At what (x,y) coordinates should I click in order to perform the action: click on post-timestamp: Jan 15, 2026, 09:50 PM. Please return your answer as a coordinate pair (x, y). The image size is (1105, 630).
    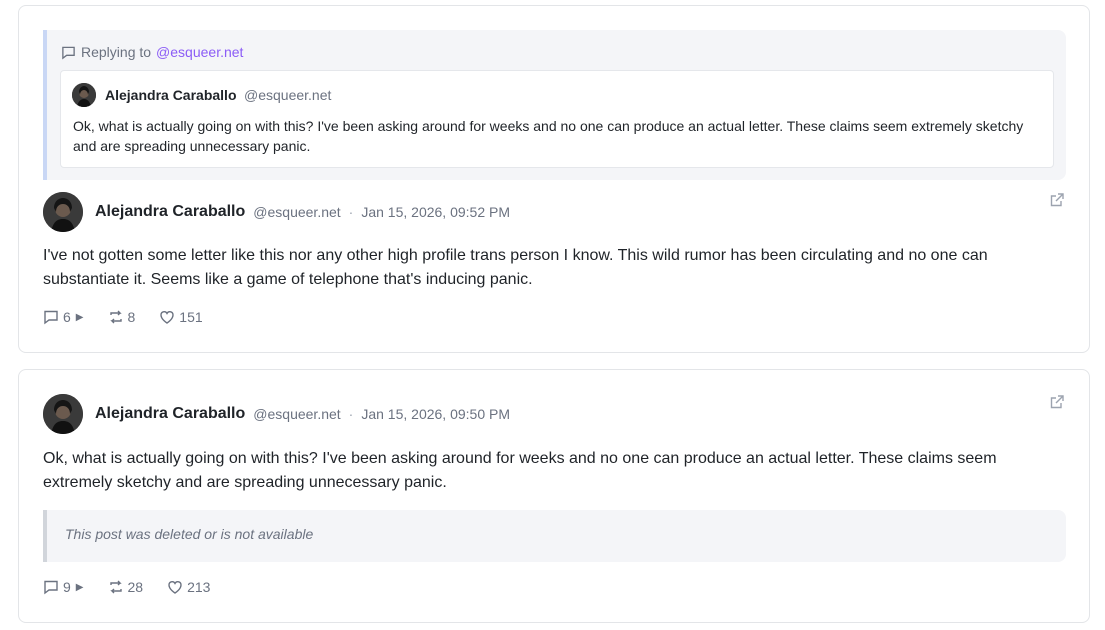
    Looking at the image, I should click on (435, 414).